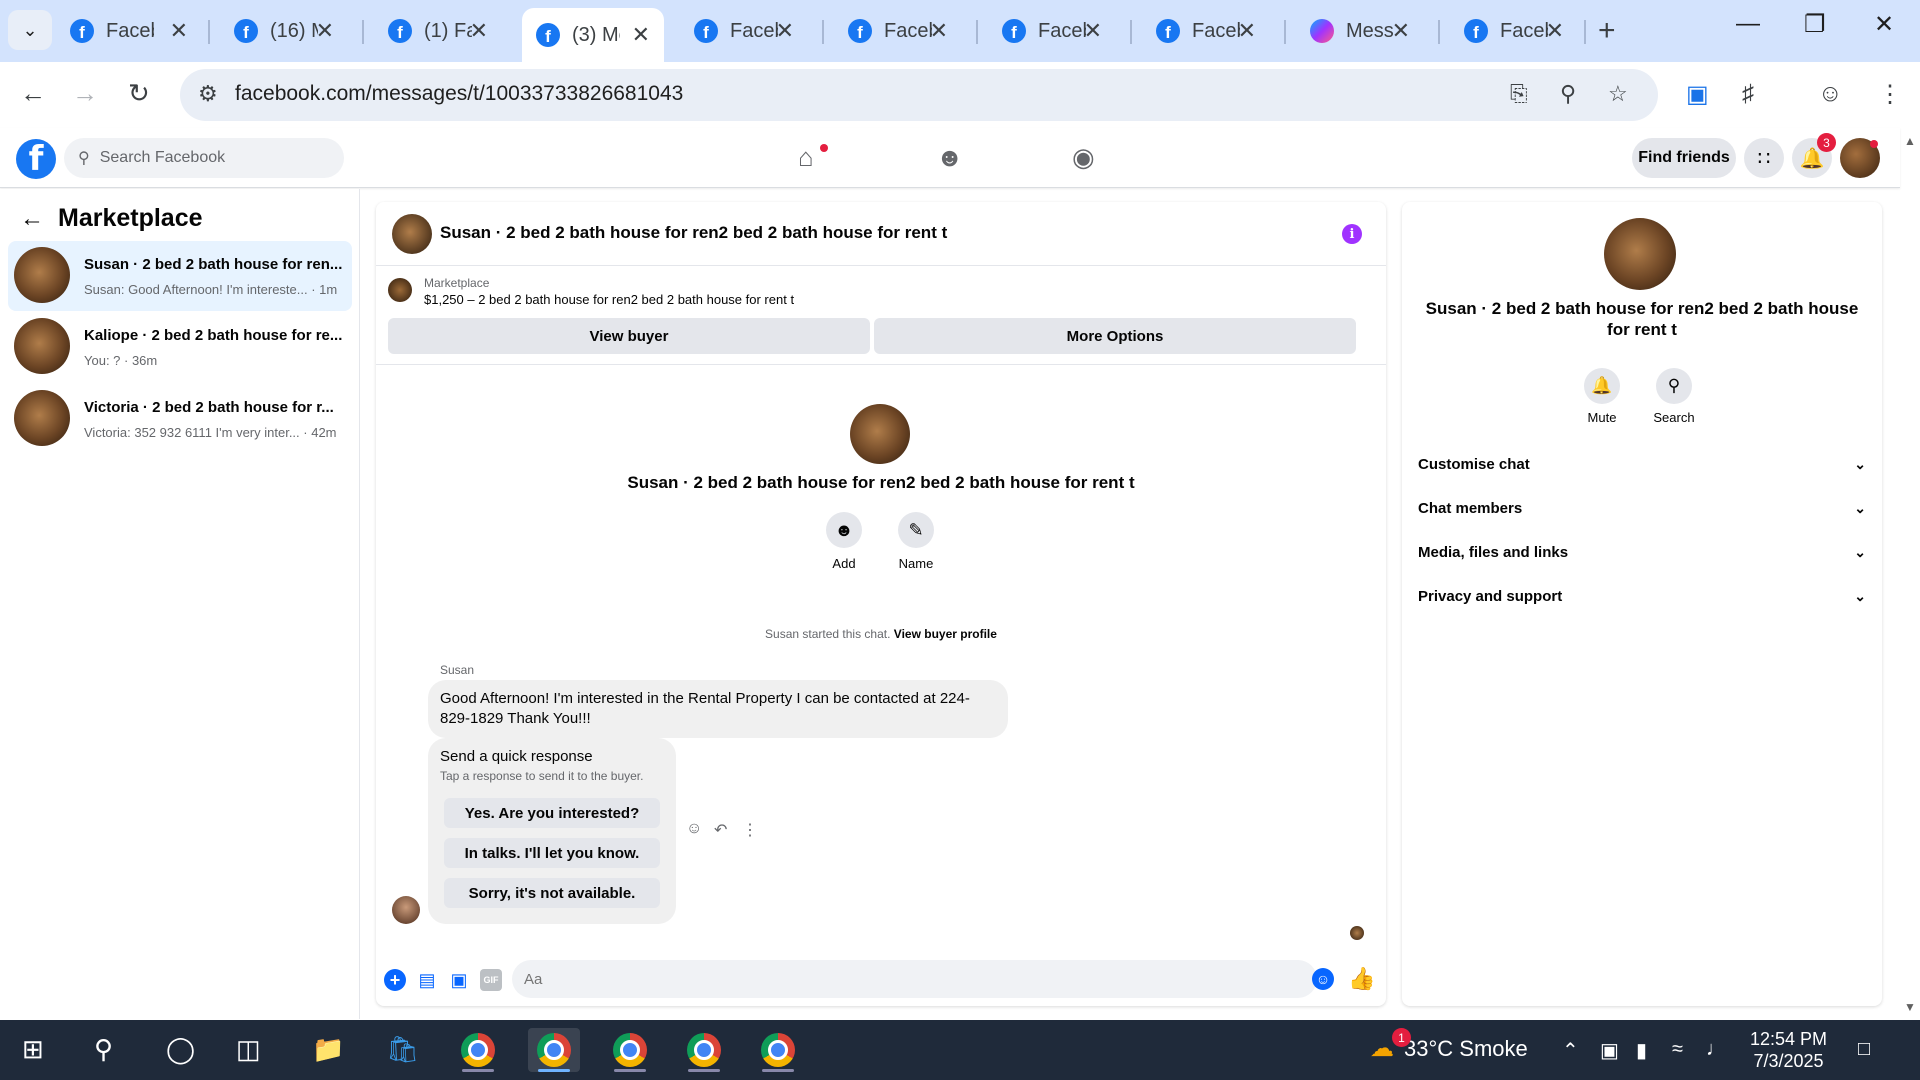 This screenshot has width=1920, height=1080. What do you see at coordinates (1642, 552) in the screenshot?
I see `media-files-links-section: Media, files and links ⌄` at bounding box center [1642, 552].